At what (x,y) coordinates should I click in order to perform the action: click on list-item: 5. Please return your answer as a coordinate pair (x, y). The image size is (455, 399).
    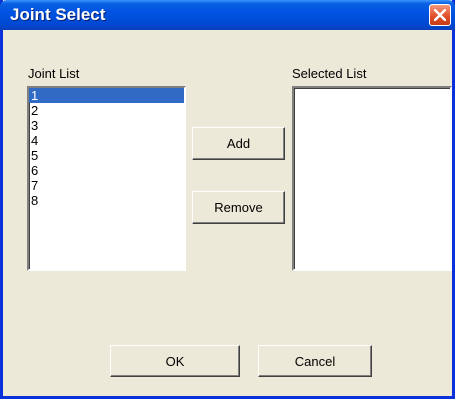
    Looking at the image, I should click on (106, 155).